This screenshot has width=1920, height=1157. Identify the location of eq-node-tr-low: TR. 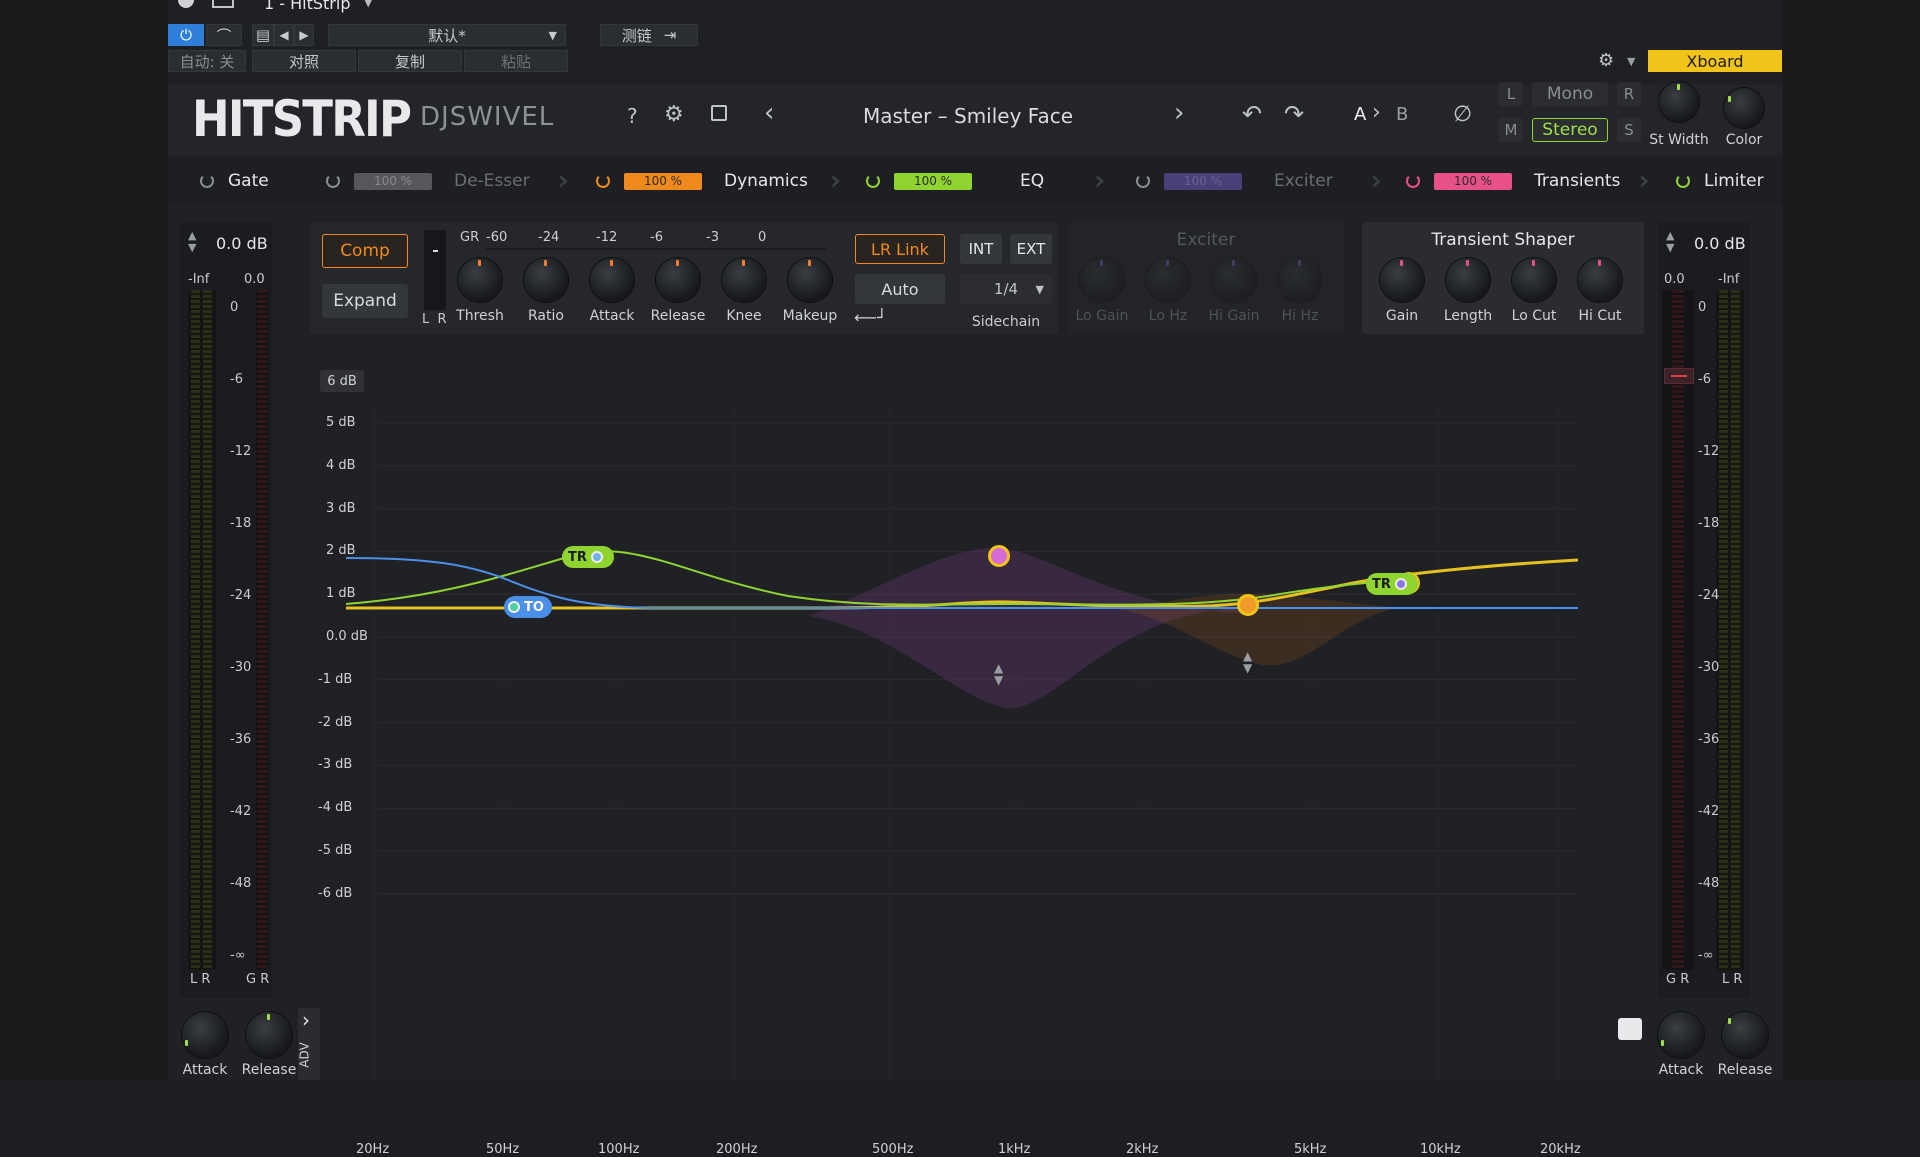
(588, 557).